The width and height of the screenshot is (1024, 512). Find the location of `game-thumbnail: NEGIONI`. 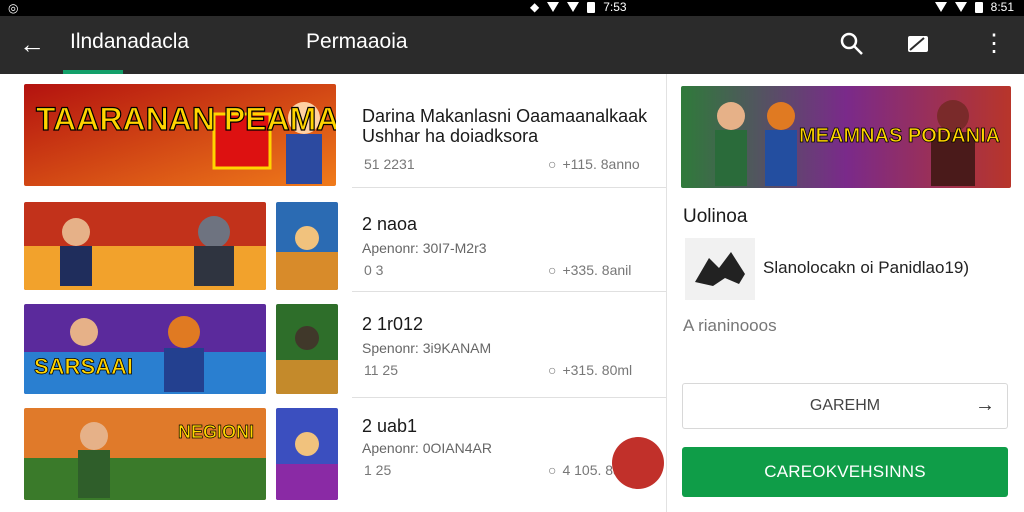

game-thumbnail: NEGIONI is located at coordinates (145, 454).